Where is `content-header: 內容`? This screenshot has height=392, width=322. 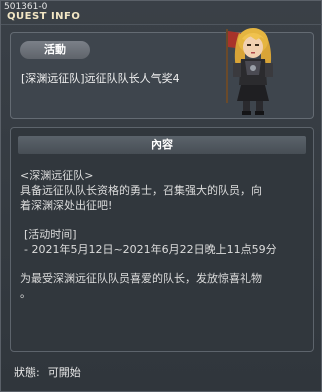
content-header: 內容 is located at coordinates (162, 145).